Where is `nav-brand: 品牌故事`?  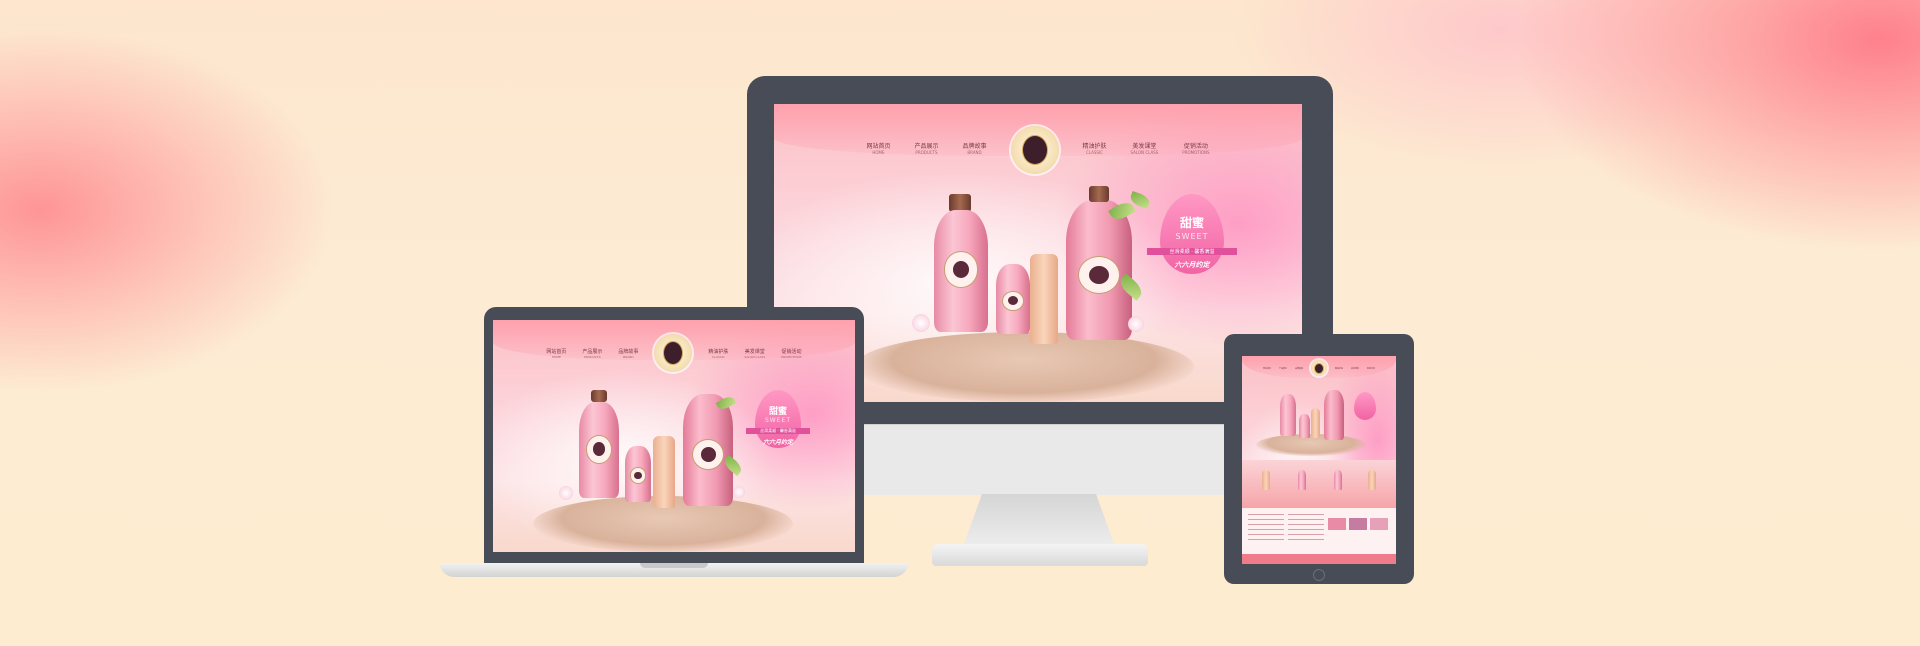
nav-brand: 品牌故事 is located at coordinates (1299, 368).